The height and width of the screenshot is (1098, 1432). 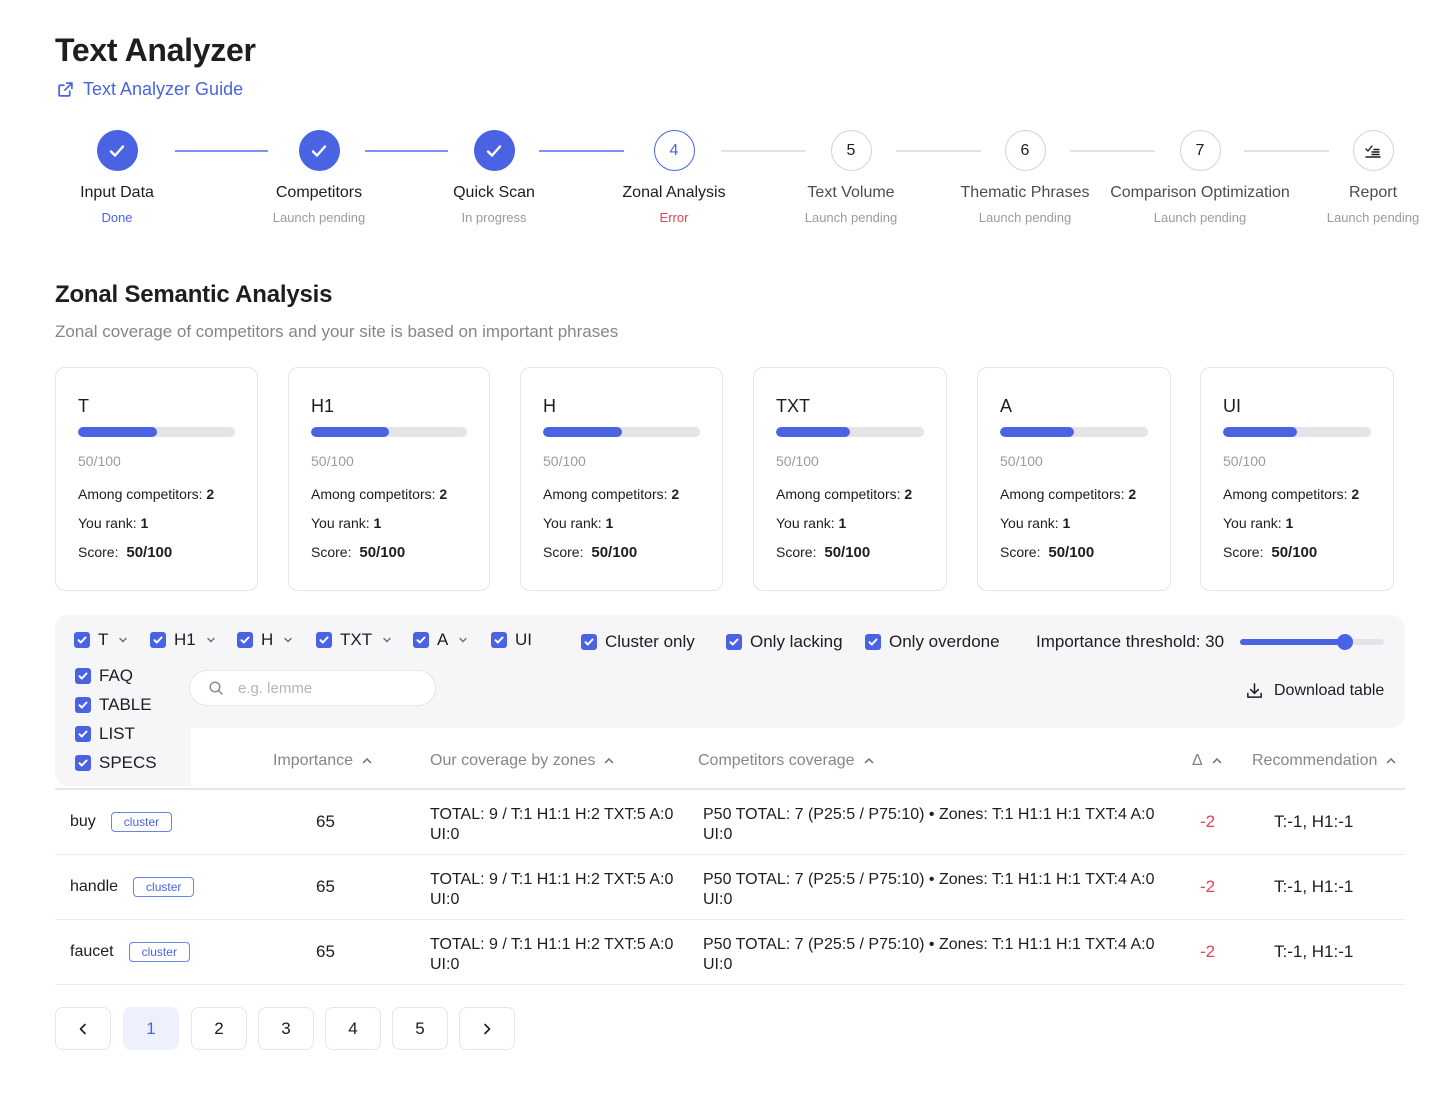 What do you see at coordinates (487, 1028) in the screenshot?
I see `pagination-next-button` at bounding box center [487, 1028].